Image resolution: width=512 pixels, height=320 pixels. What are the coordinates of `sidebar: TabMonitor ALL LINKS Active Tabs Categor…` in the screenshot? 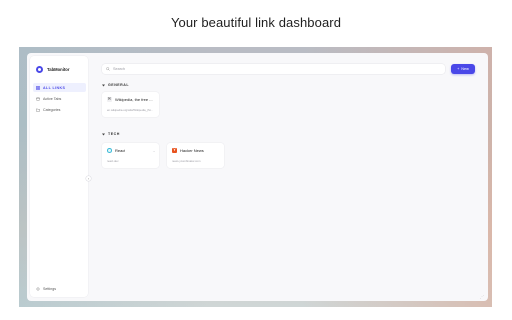 It's located at (59, 176).